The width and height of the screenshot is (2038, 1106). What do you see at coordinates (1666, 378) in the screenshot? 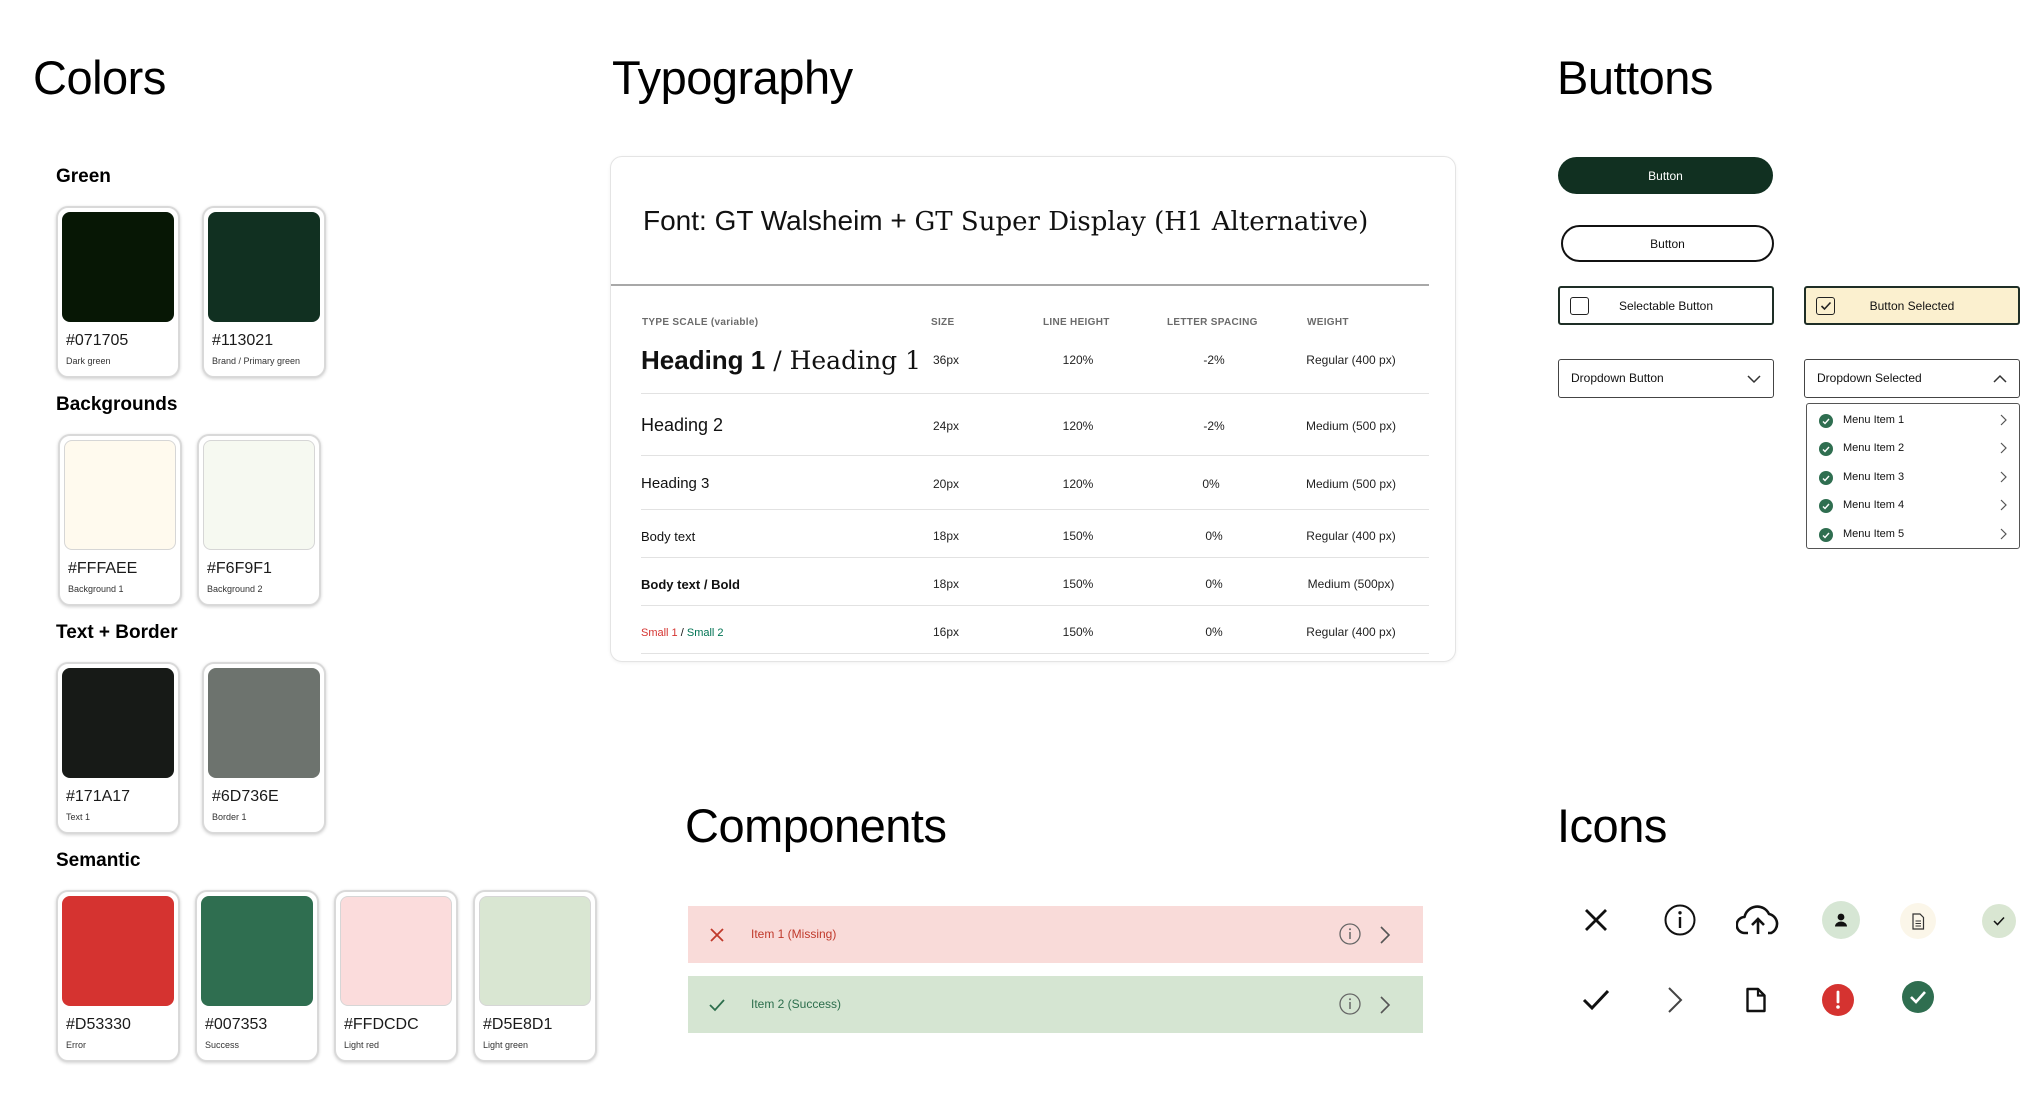
I see `dropdown-button: Dropdown Button` at bounding box center [1666, 378].